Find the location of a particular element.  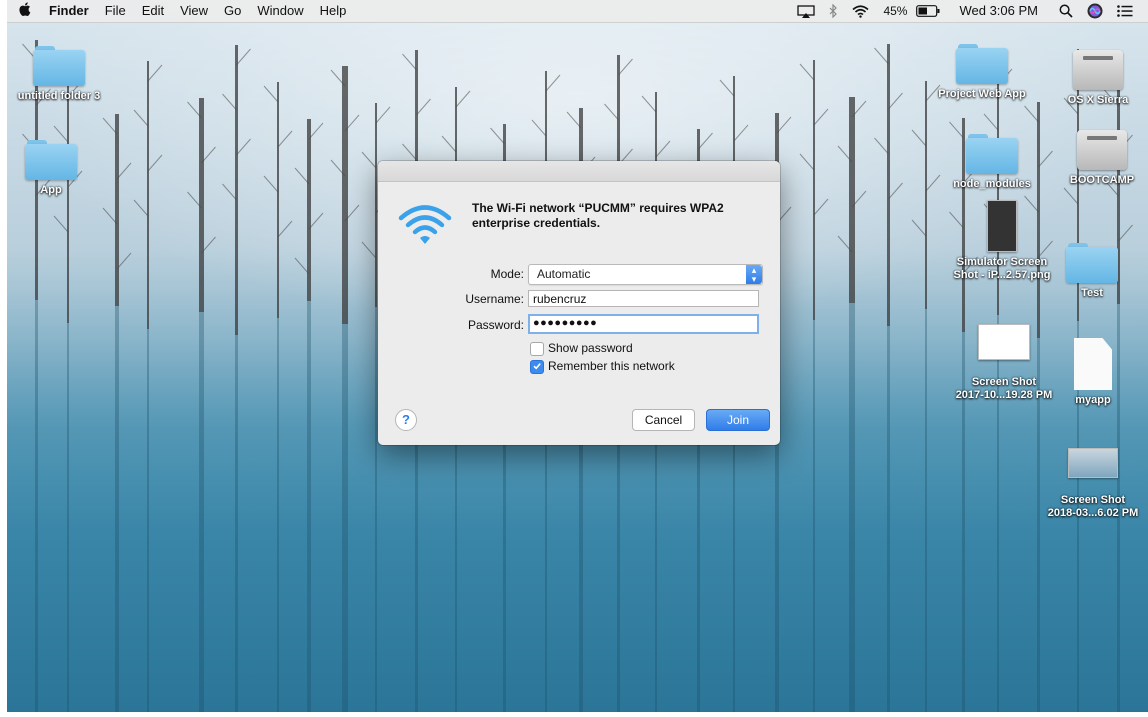

desktop-icon-label: myapp is located at coordinates (1093, 400).